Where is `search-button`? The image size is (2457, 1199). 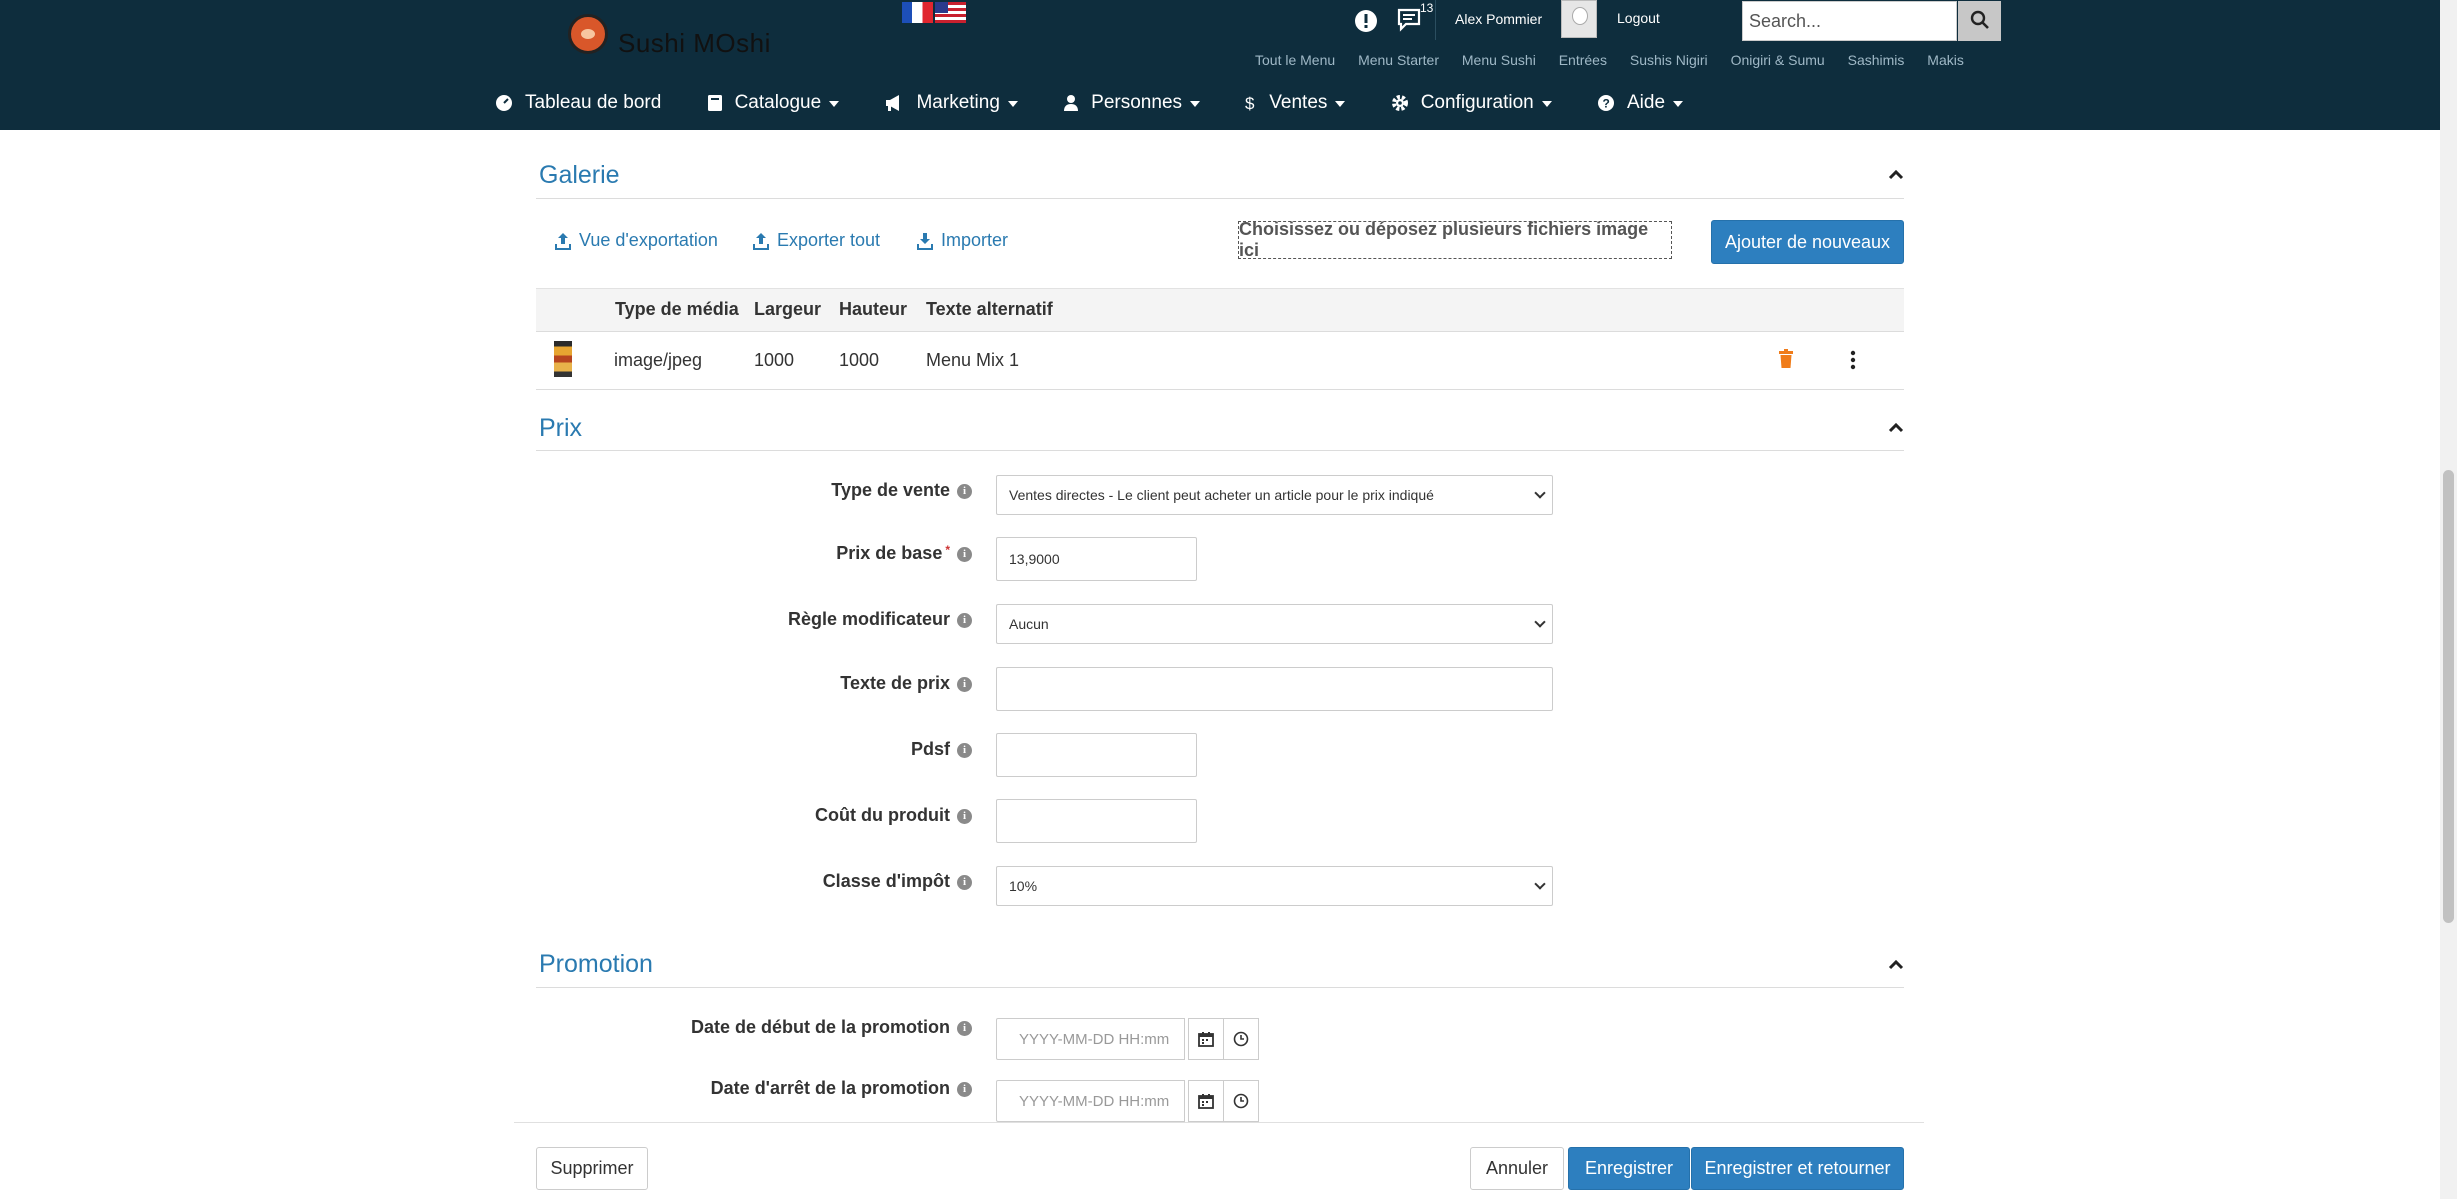
search-button is located at coordinates (1979, 21).